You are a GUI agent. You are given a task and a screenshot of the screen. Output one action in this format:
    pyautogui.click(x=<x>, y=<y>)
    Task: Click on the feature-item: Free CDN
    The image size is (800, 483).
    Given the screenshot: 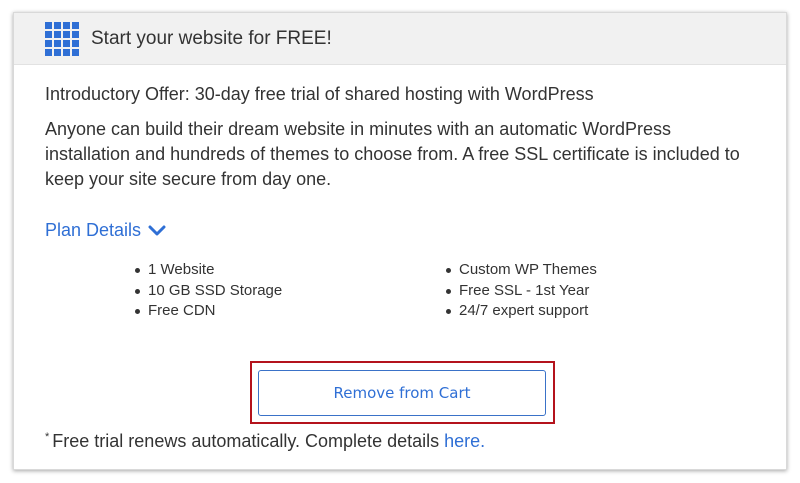 What is the action you would take?
    pyautogui.click(x=288, y=311)
    